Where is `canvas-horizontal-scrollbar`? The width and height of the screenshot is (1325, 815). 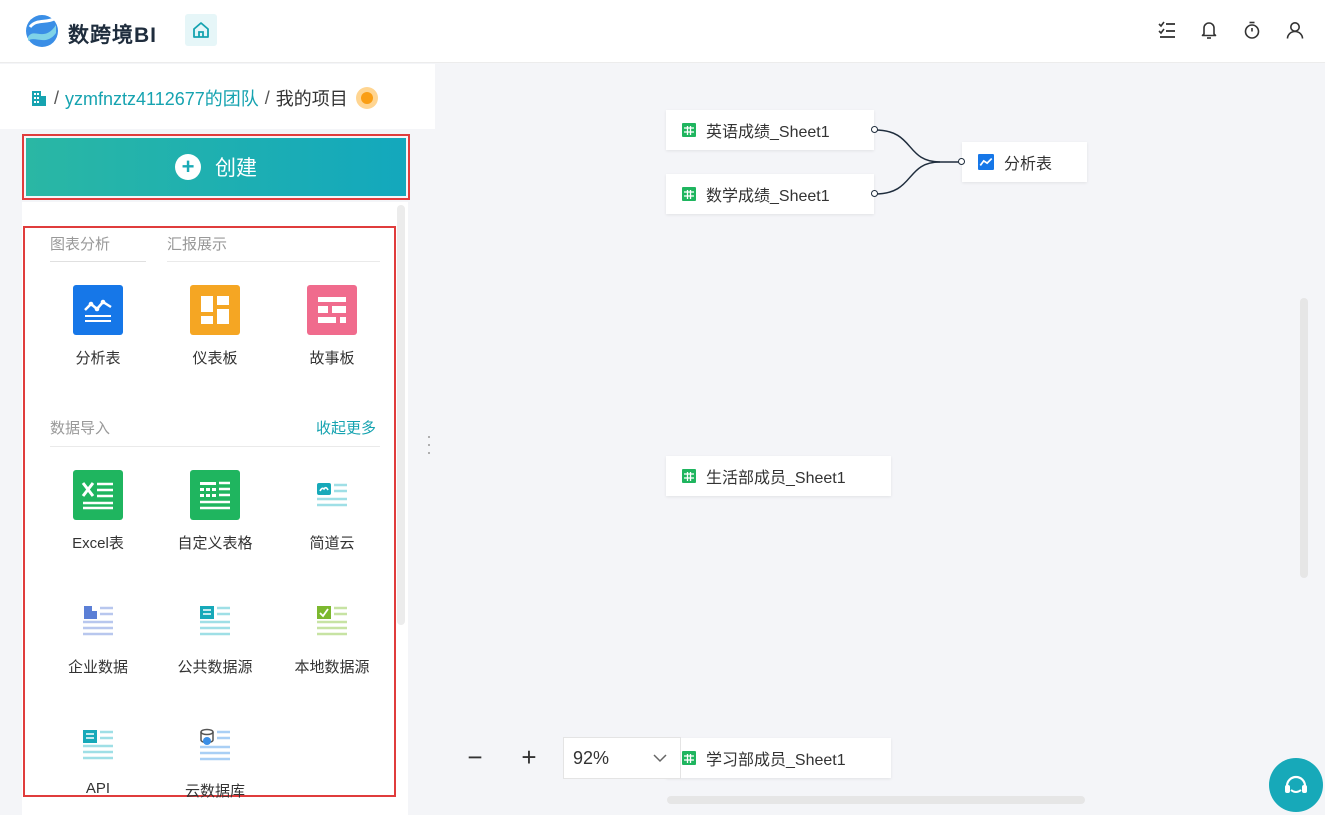 canvas-horizontal-scrollbar is located at coordinates (876, 800).